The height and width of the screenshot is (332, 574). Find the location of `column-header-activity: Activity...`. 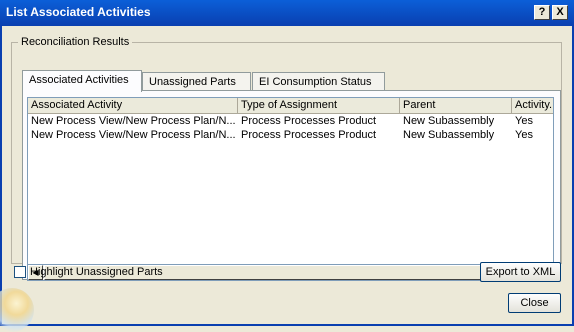

column-header-activity: Activity... is located at coordinates (532, 106).